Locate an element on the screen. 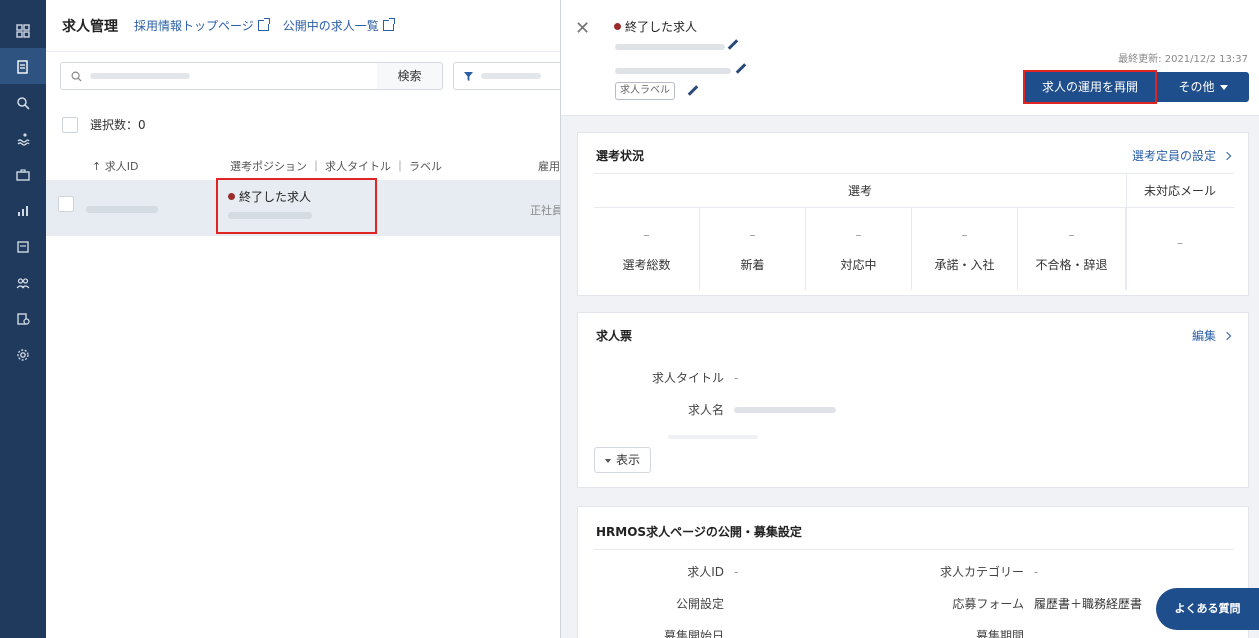 The width and height of the screenshot is (1259, 638). settings-icon is located at coordinates (23, 354).